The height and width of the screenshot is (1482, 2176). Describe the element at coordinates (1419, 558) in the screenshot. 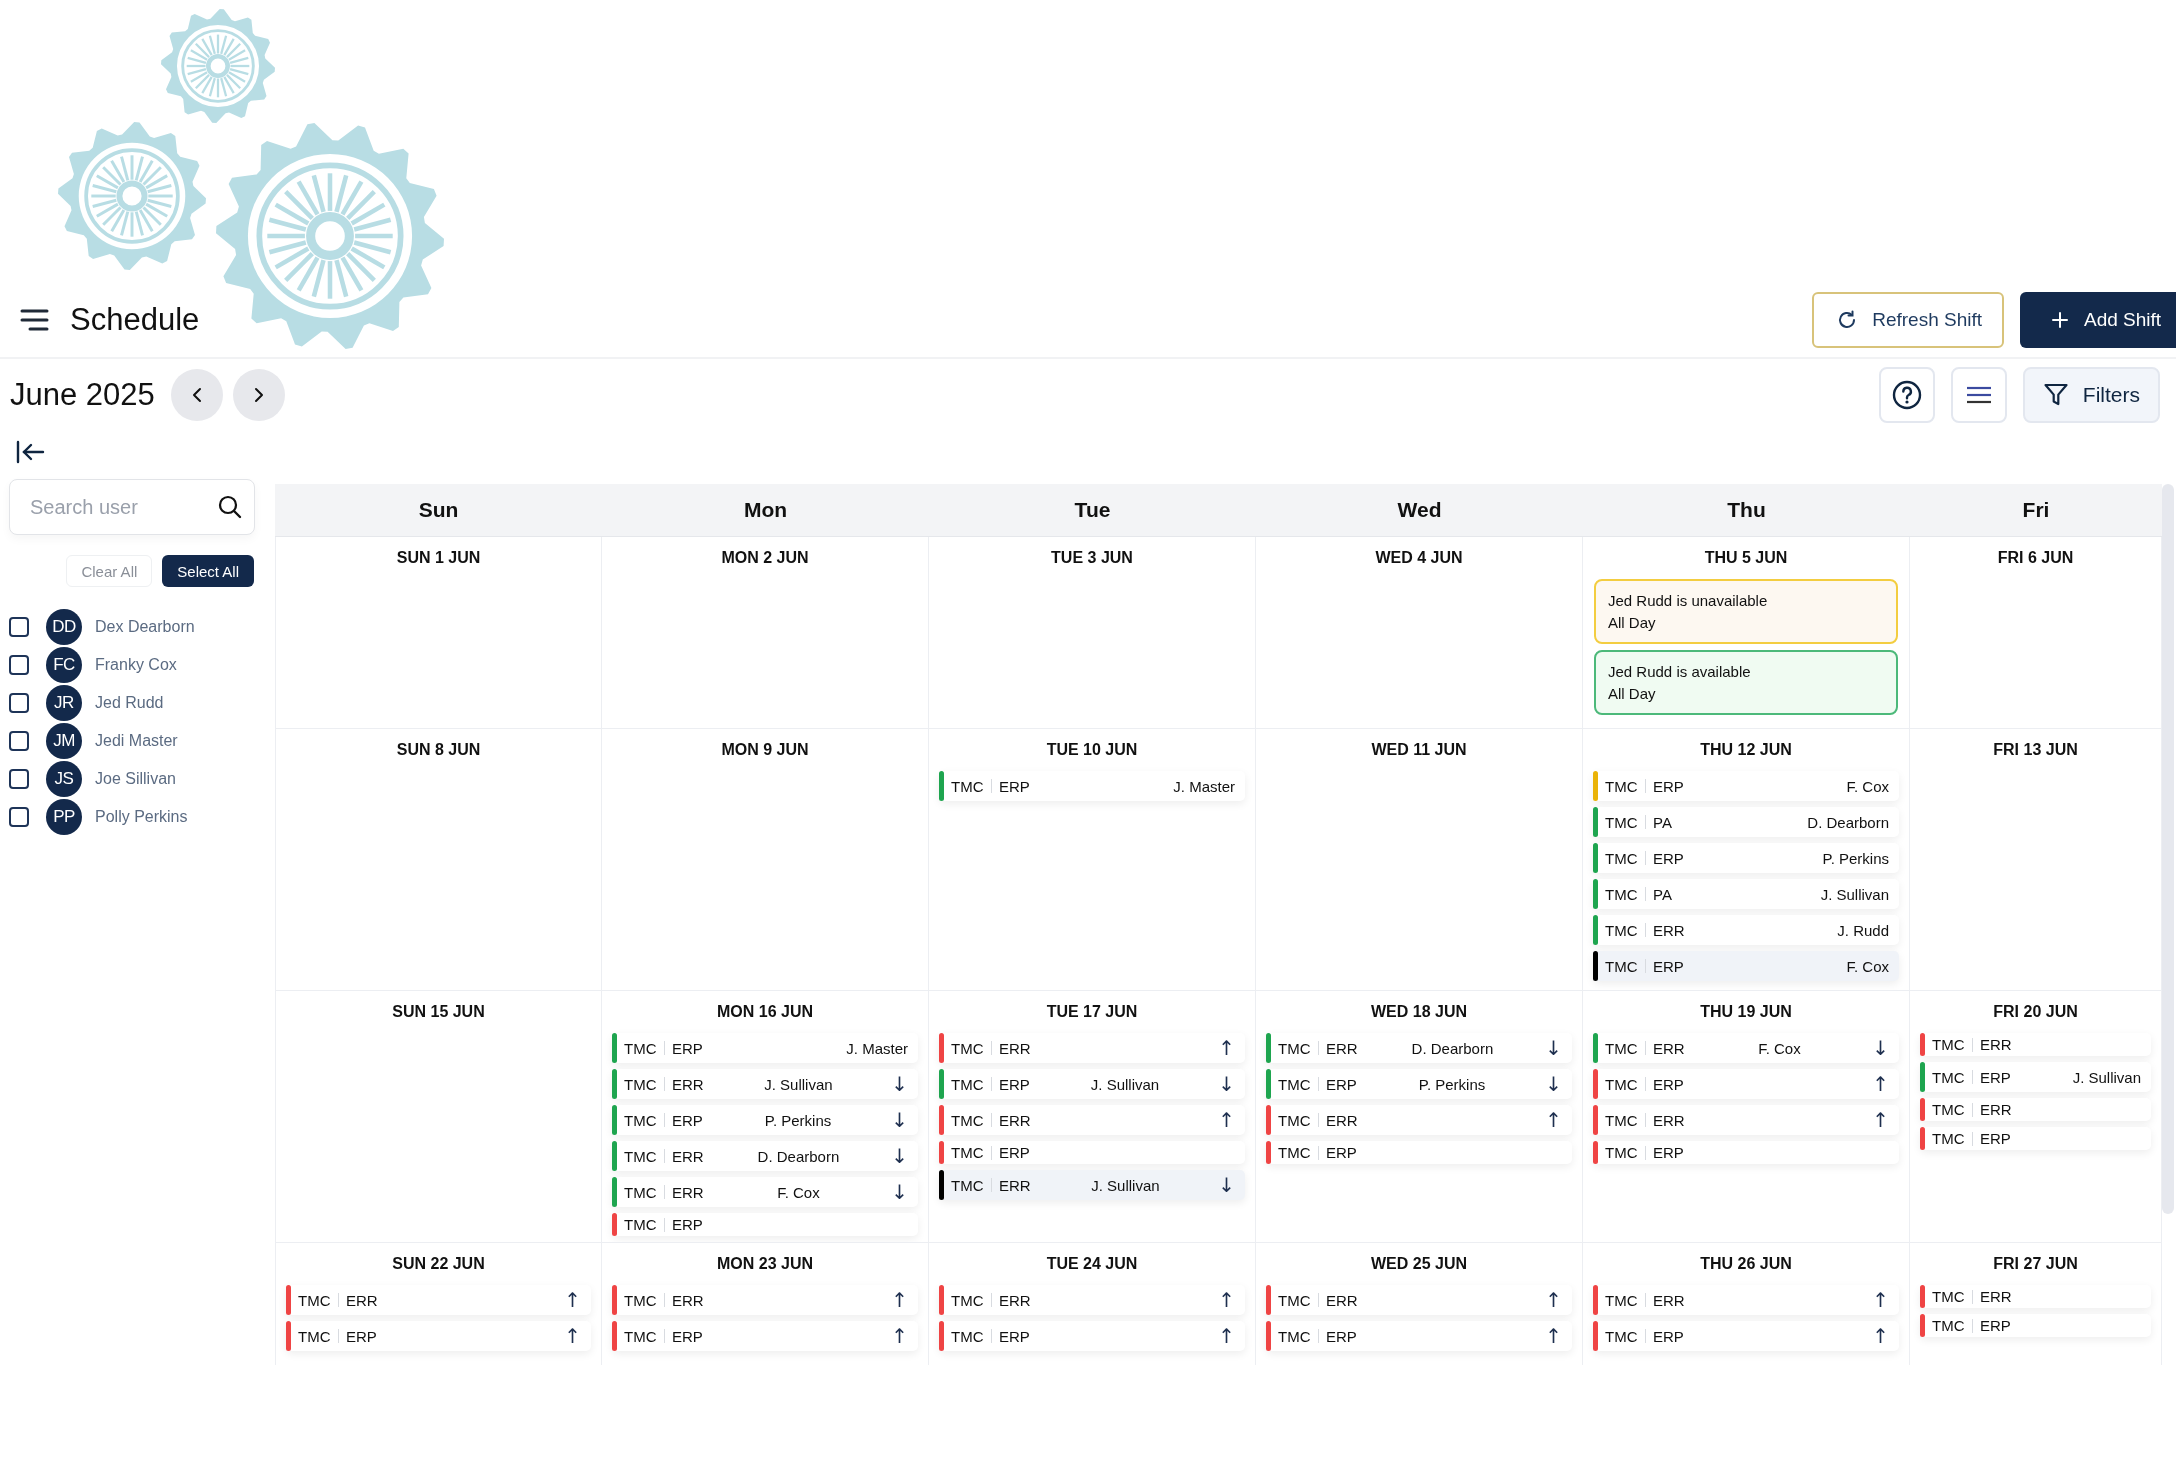

I see `day-label: WED 4 JUN` at that location.